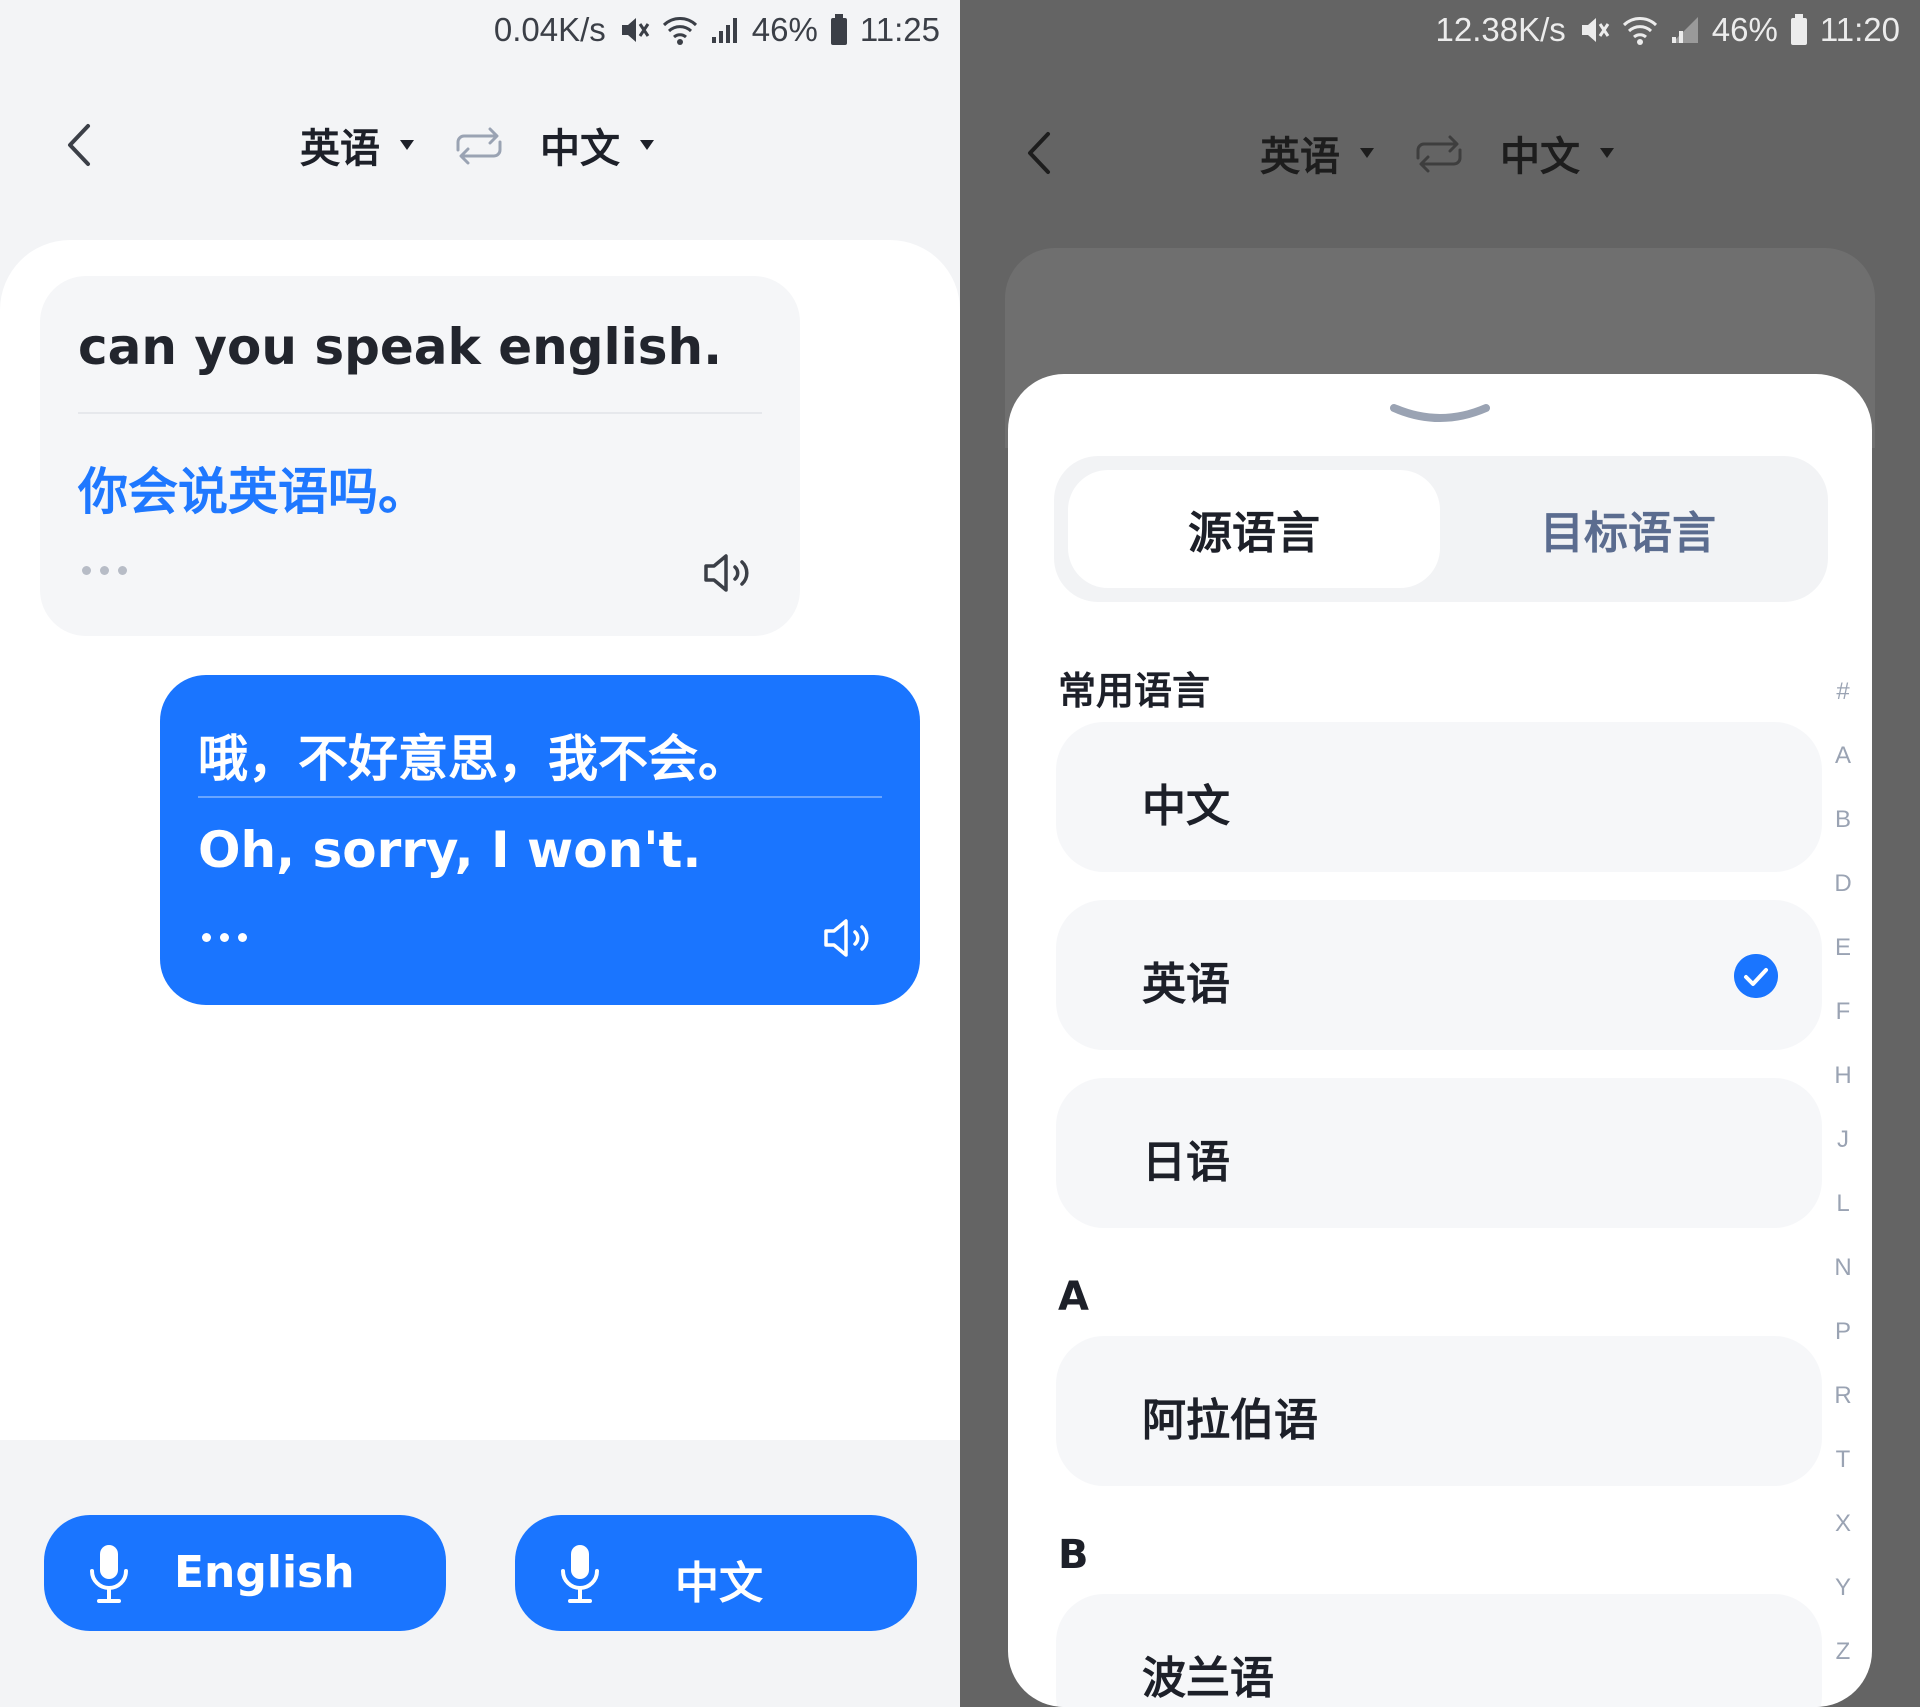  Describe the element at coordinates (1843, 902) in the screenshot. I see `index-letter: D` at that location.